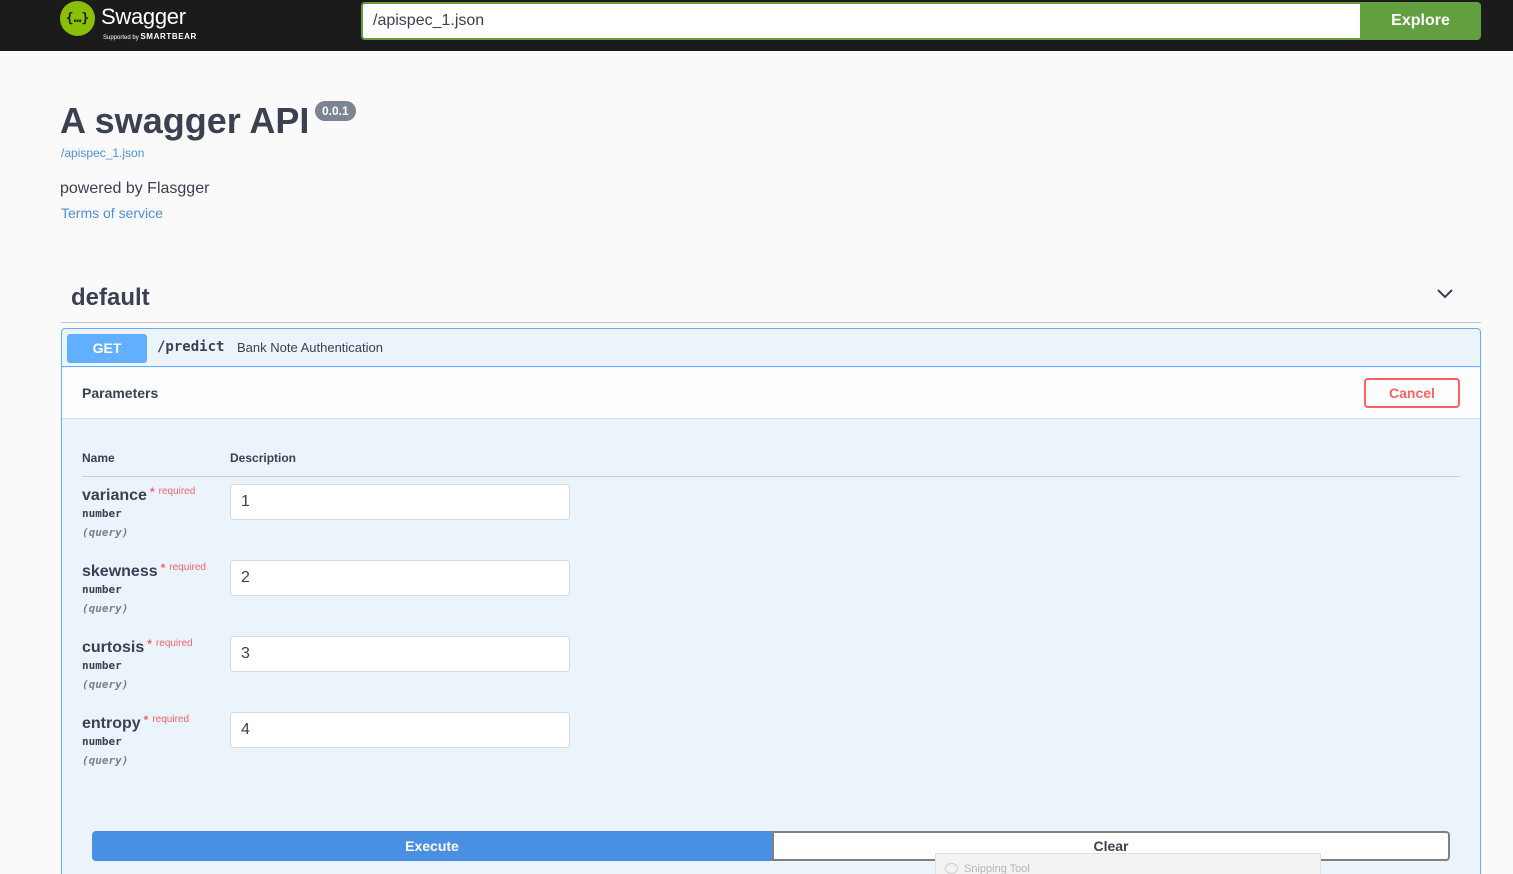 The width and height of the screenshot is (1513, 874). Describe the element at coordinates (107, 348) in the screenshot. I see `method-badge: GET` at that location.